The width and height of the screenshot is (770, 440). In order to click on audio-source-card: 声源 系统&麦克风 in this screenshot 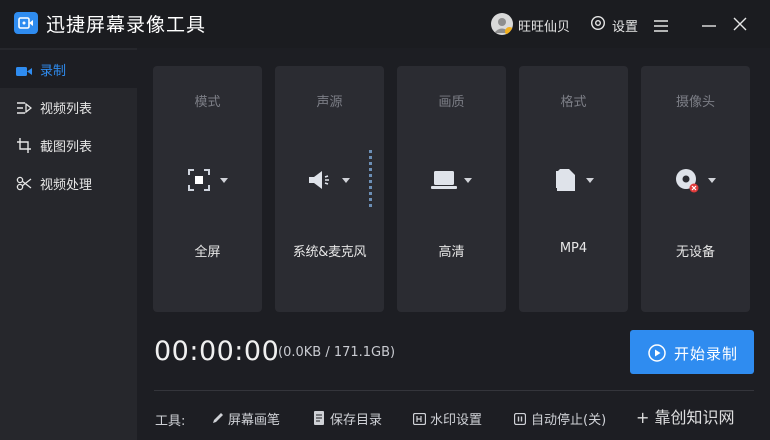, I will do `click(329, 189)`.